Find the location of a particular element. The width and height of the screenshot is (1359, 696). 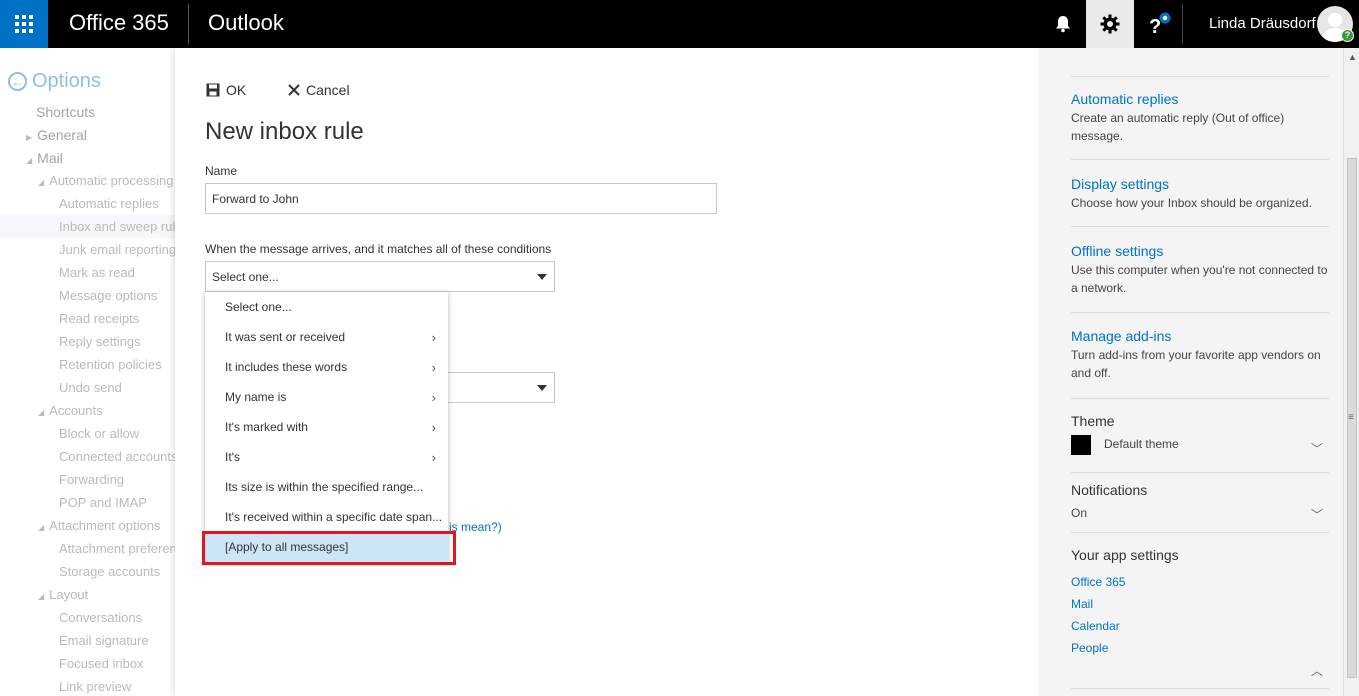

theme-value: Default theme is located at coordinates (1141, 444).